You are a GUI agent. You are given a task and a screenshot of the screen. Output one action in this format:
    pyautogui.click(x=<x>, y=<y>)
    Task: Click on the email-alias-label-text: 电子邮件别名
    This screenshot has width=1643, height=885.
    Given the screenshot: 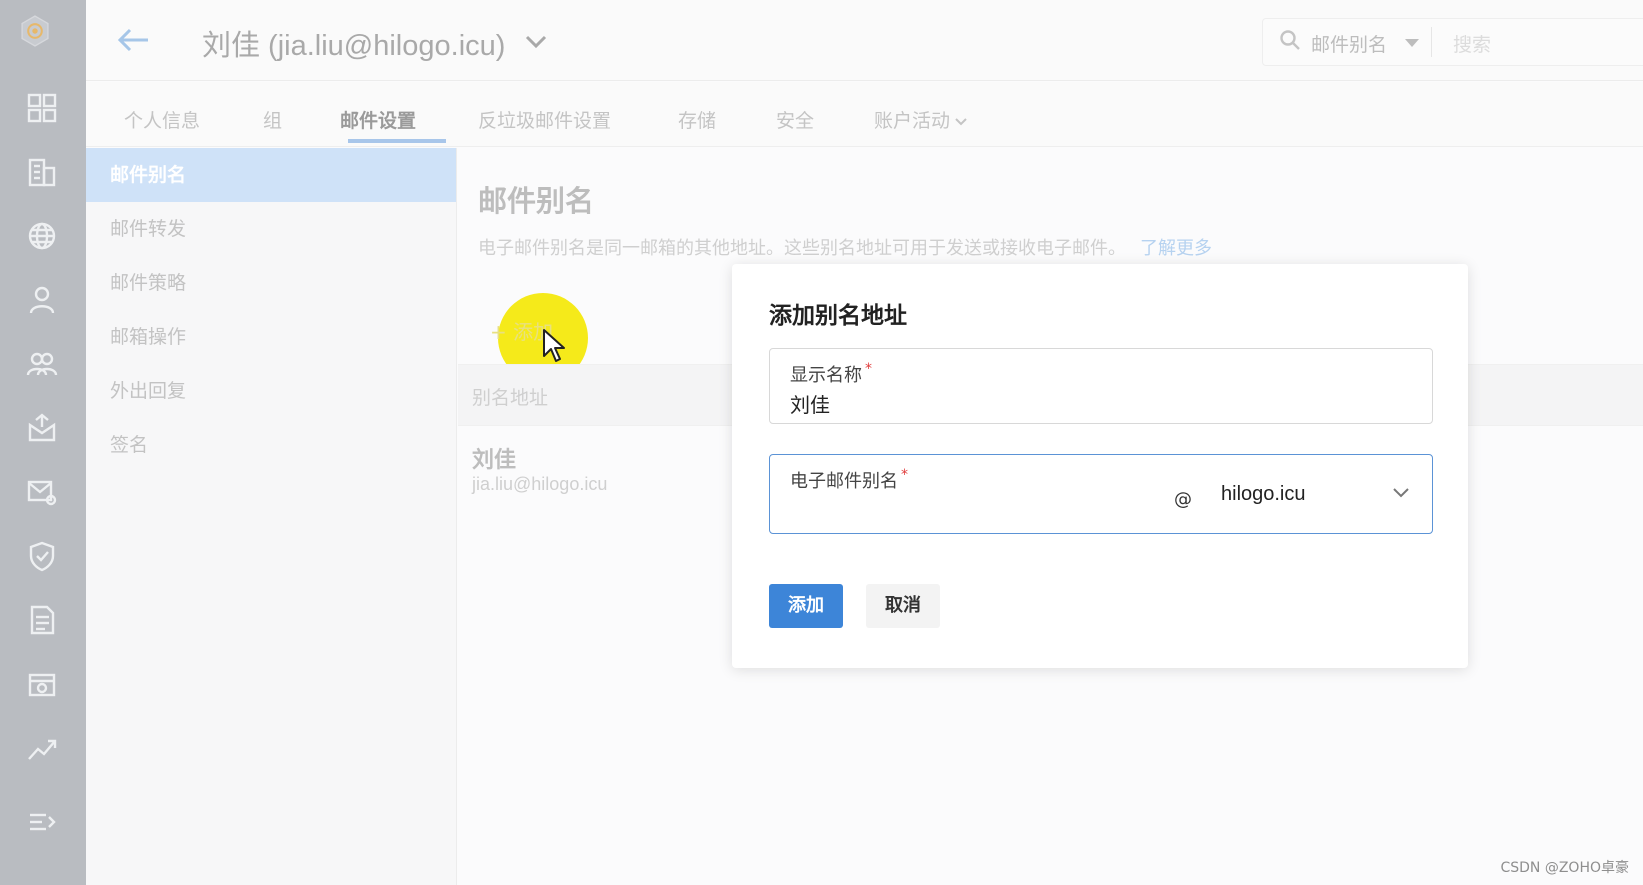 What is the action you would take?
    pyautogui.click(x=844, y=481)
    